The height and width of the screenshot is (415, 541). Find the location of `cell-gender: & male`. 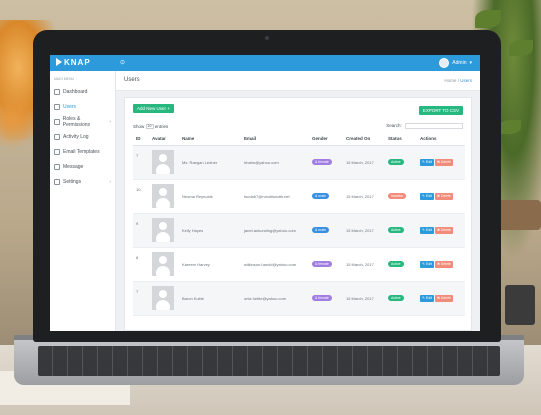

cell-gender: & male is located at coordinates (326, 230).